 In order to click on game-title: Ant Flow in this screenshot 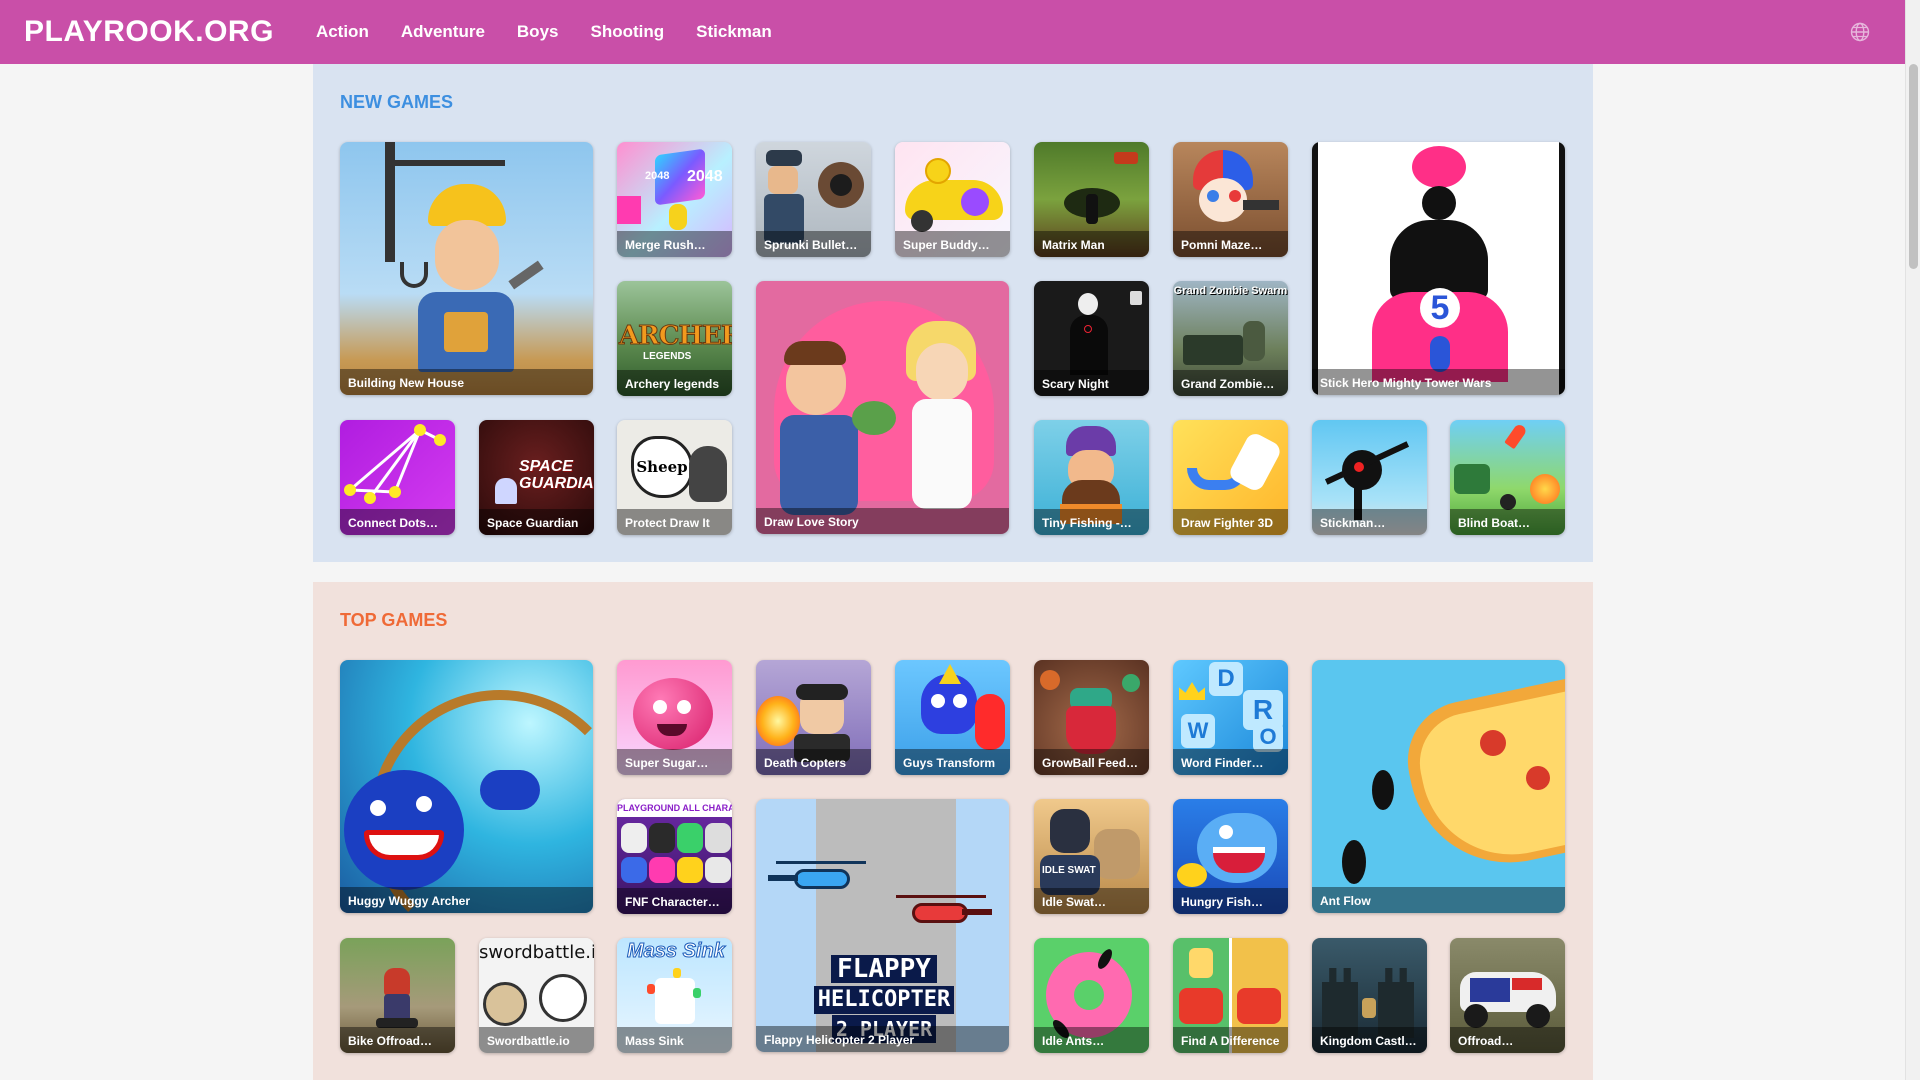, I will do `click(1438, 900)`.